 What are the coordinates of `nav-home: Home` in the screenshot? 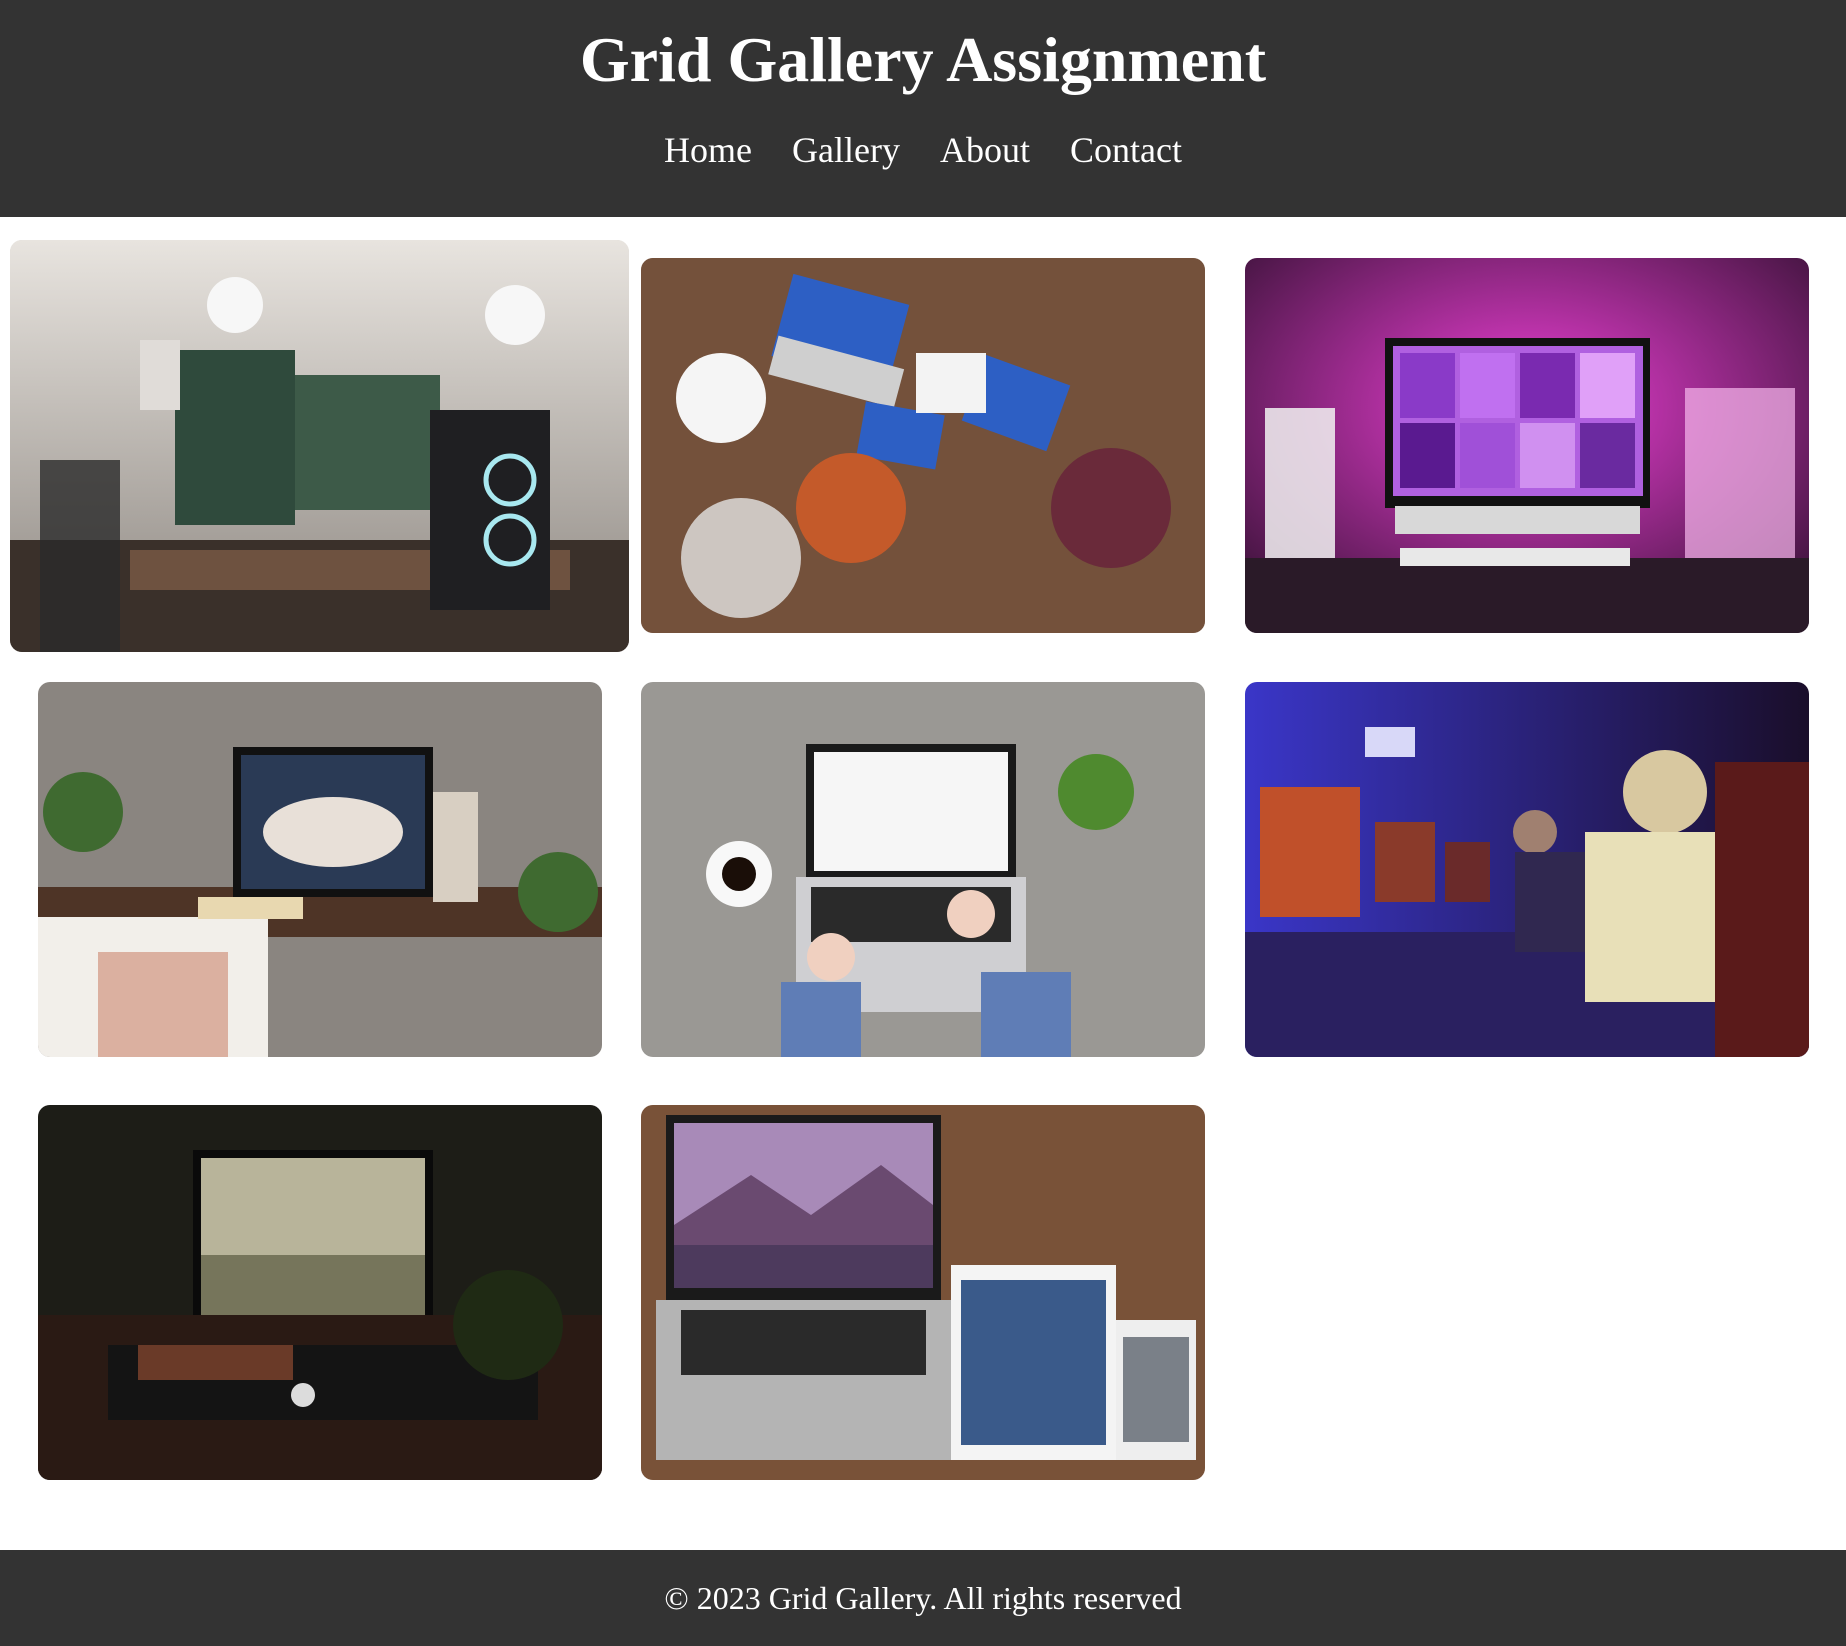 It's located at (708, 150).